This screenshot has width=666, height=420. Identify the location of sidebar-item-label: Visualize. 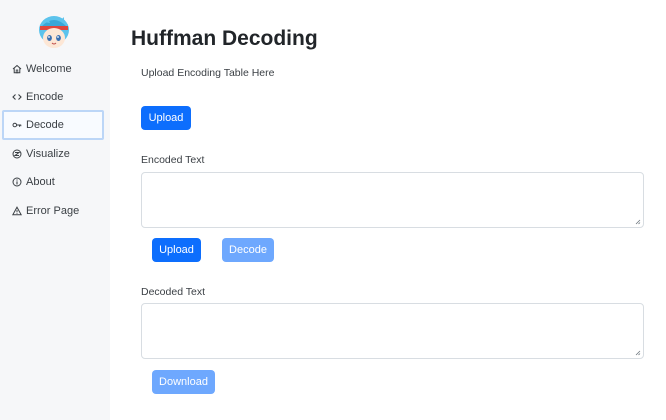
(48, 154).